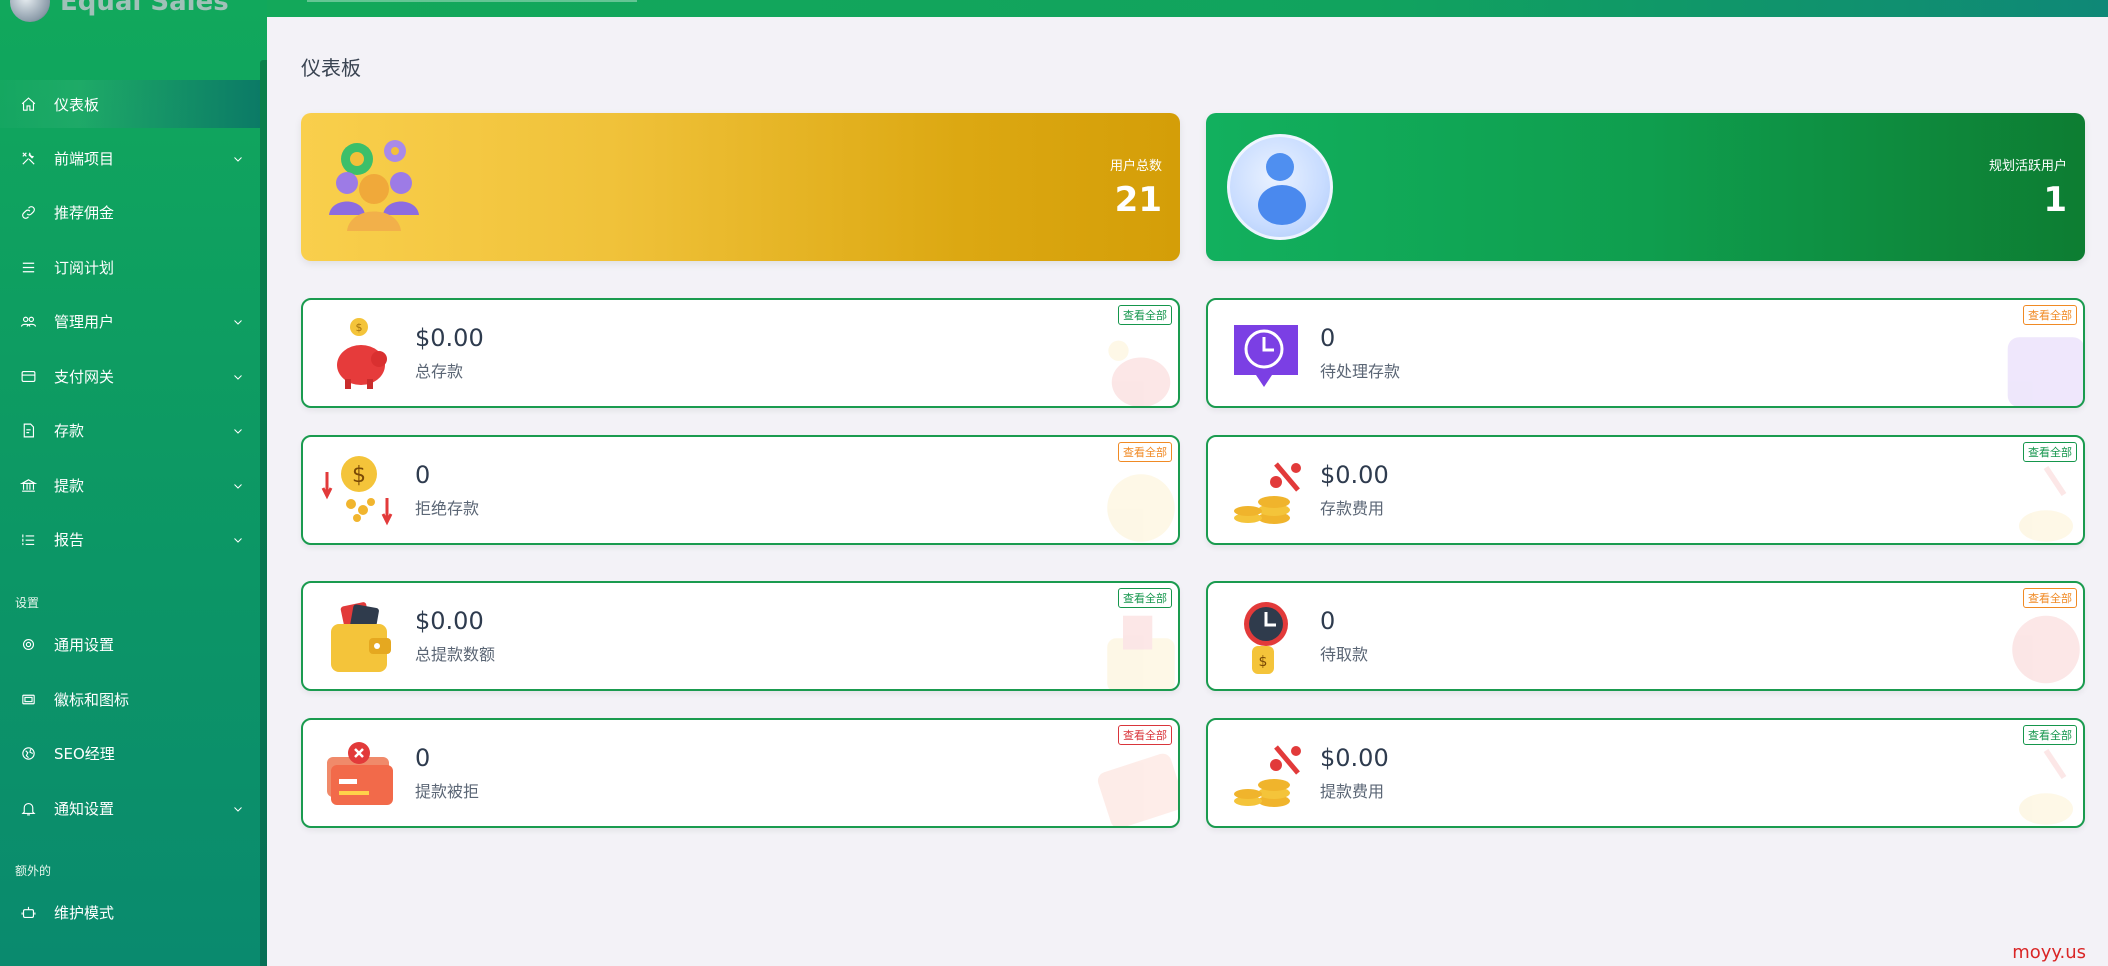  Describe the element at coordinates (1135, 166) in the screenshot. I see `stat-label: 用户总数` at that location.